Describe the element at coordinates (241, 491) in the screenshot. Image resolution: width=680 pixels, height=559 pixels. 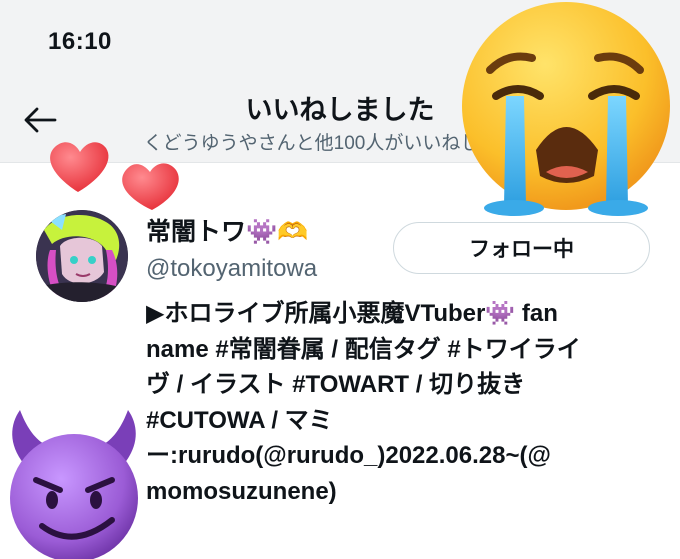
I see `bio-line: momosuzunene)` at that location.